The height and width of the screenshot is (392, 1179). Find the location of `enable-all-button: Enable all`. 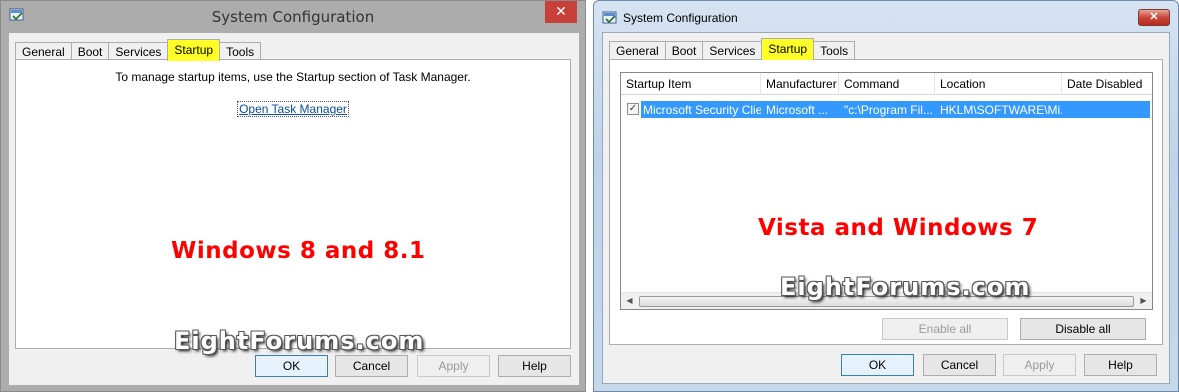

enable-all-button: Enable all is located at coordinates (945, 329).